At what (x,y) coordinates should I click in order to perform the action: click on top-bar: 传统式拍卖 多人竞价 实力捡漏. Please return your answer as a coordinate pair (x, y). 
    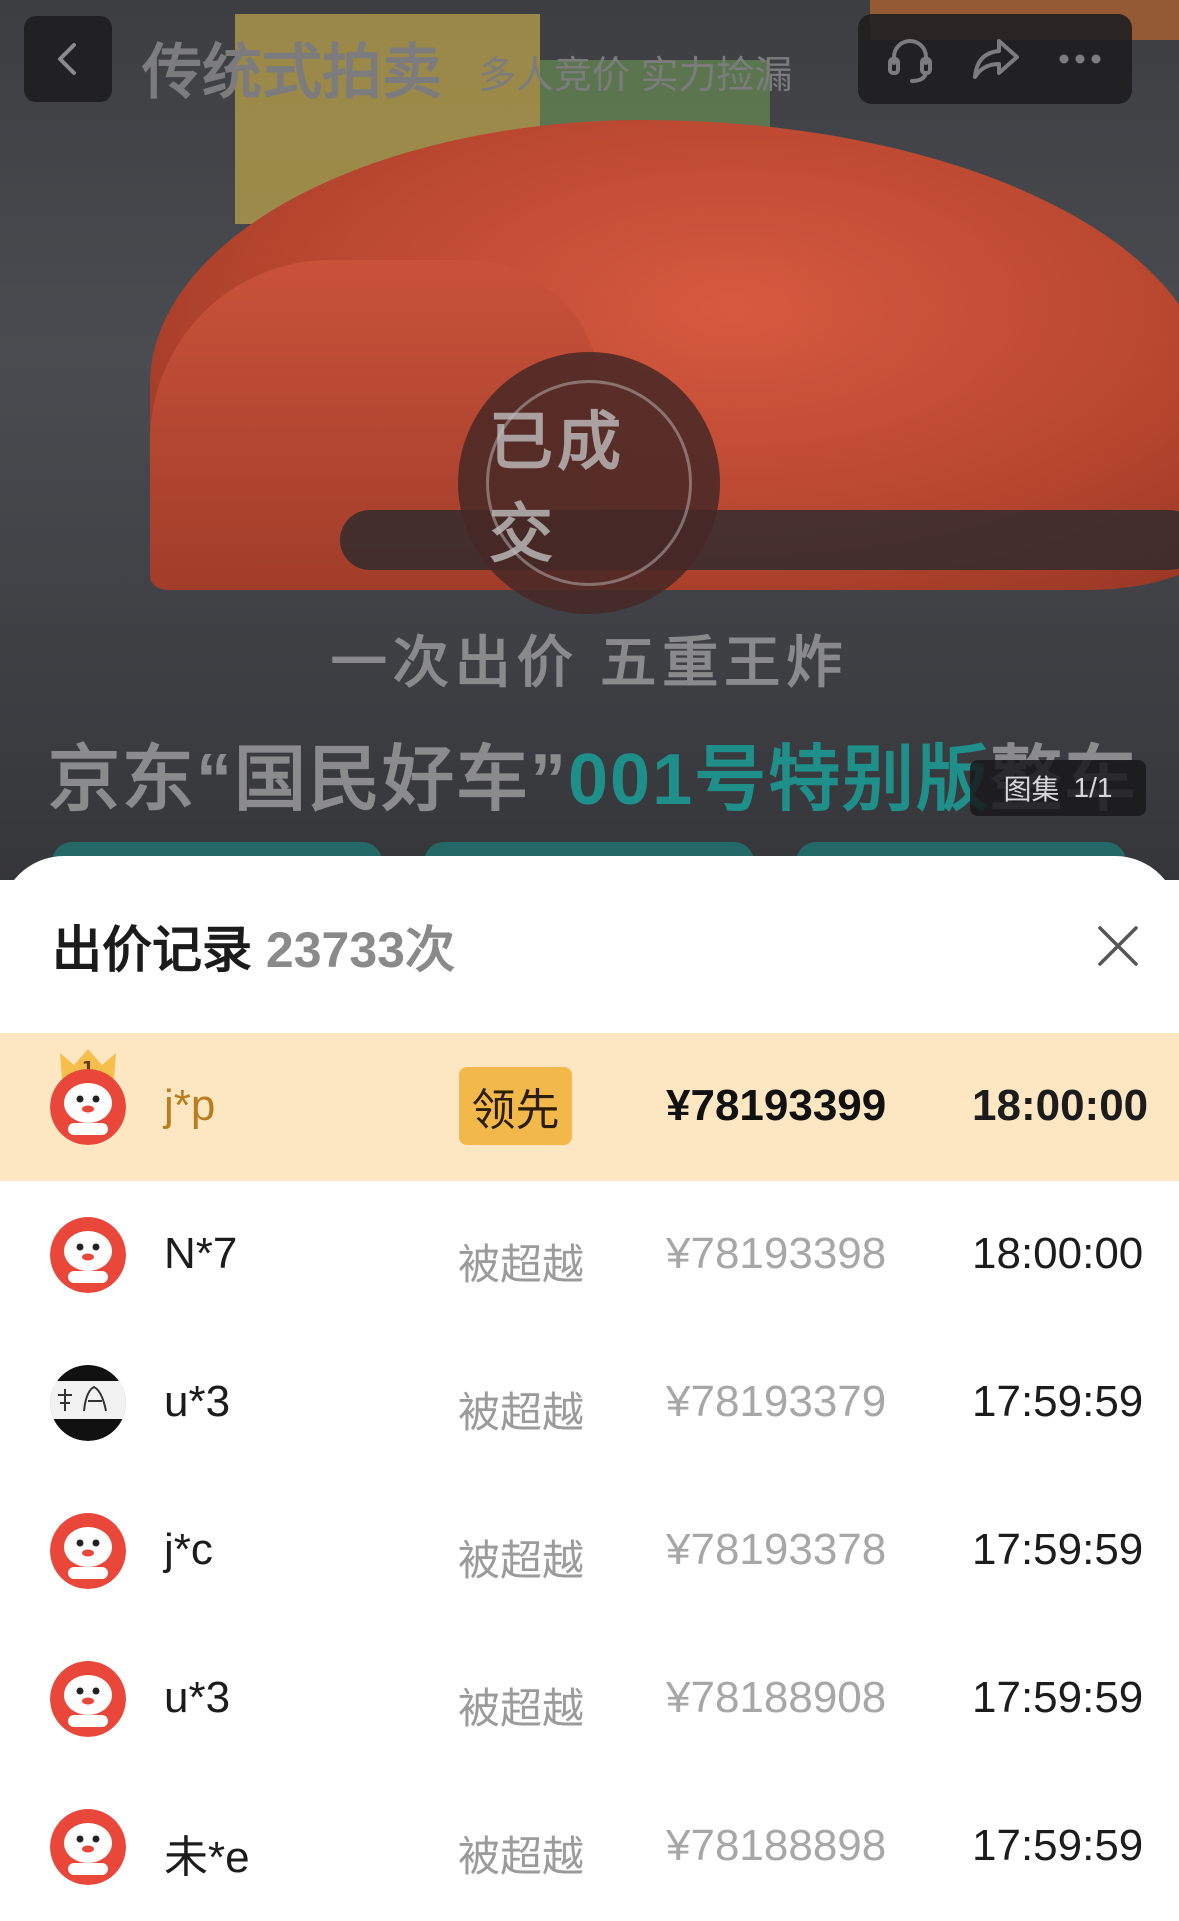
    Looking at the image, I should click on (589, 60).